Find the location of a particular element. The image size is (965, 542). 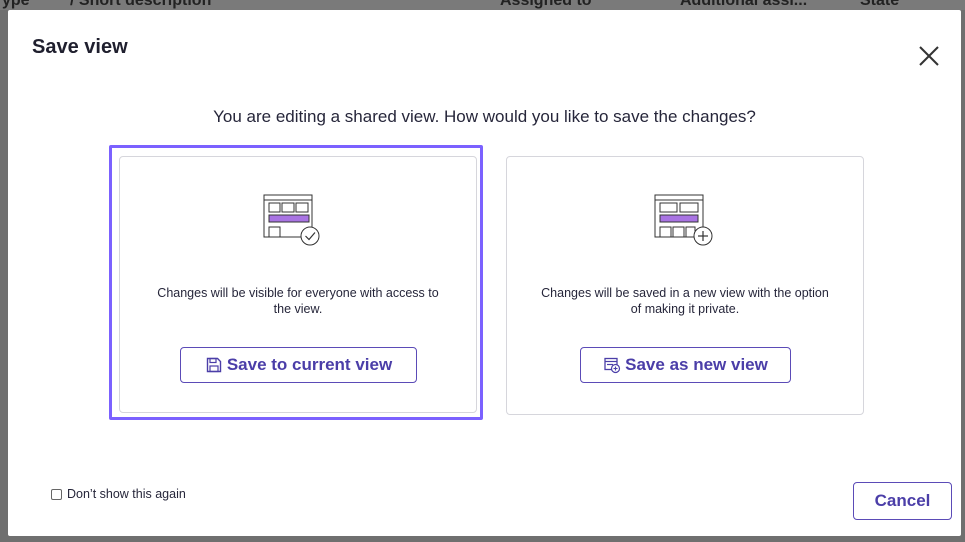

new-view-icon is located at coordinates (612, 365).